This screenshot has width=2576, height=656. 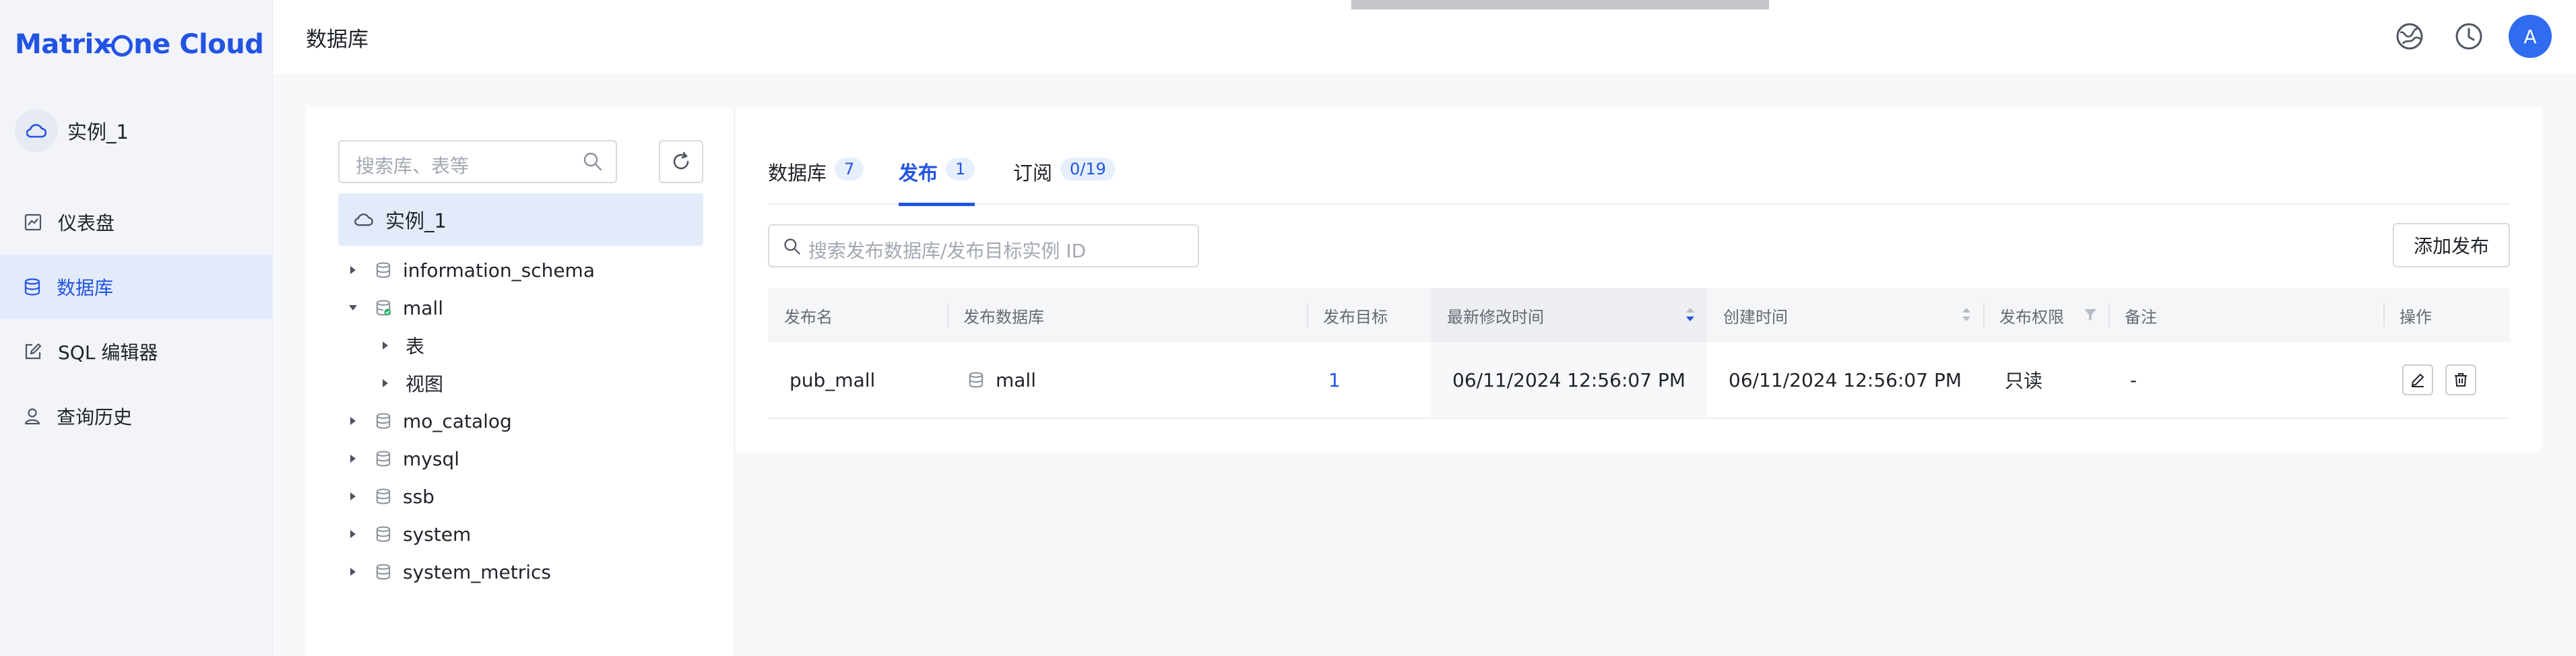 I want to click on tree-node-label: mo_catalog, so click(x=458, y=421).